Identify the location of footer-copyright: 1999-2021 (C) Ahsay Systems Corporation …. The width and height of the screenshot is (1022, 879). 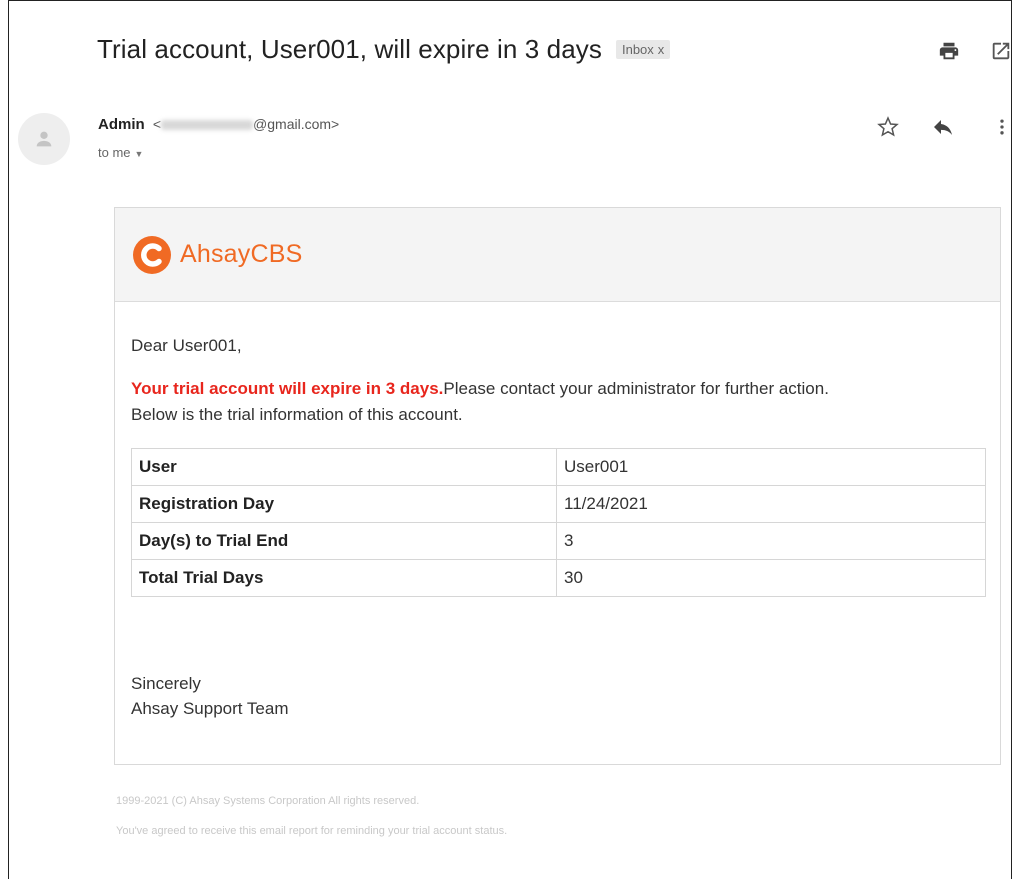
(268, 801).